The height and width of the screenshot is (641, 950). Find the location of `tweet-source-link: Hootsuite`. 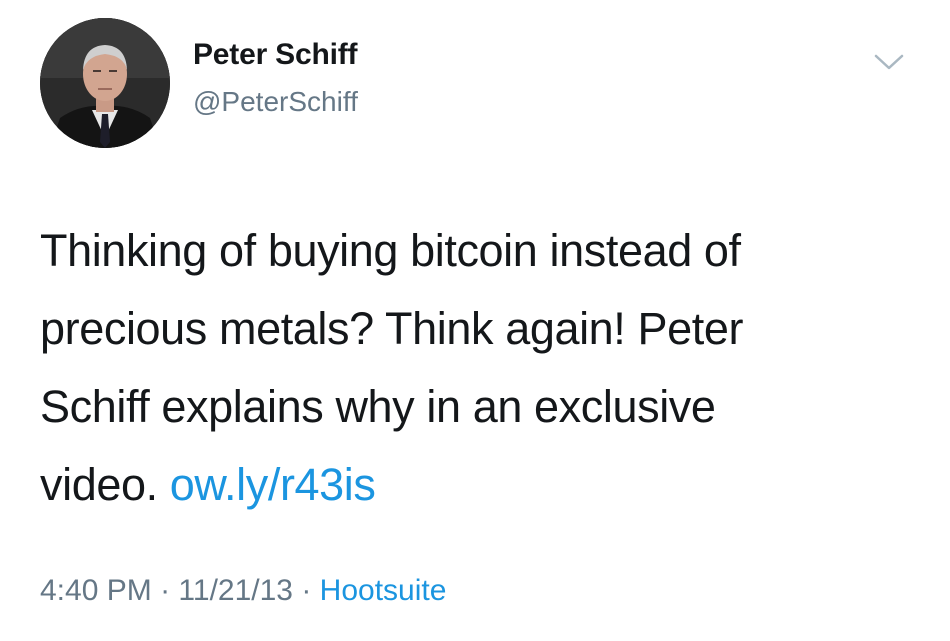

tweet-source-link: Hootsuite is located at coordinates (383, 590).